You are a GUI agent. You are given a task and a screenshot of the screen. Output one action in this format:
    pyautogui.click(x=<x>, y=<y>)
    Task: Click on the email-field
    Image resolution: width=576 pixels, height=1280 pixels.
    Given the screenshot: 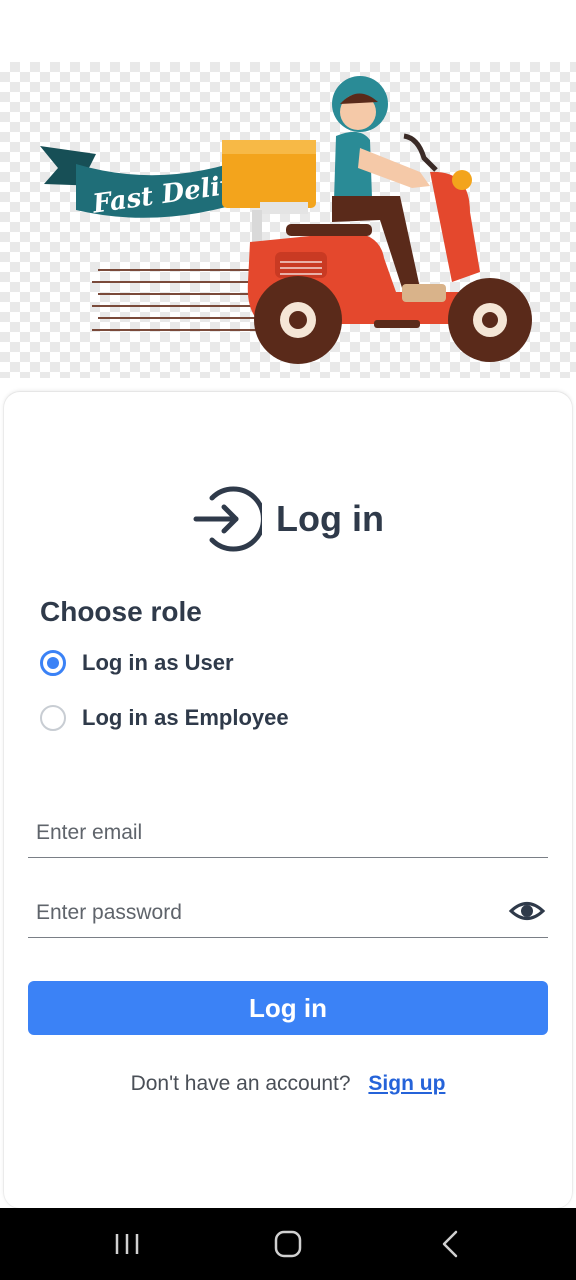 What is the action you would take?
    pyautogui.click(x=288, y=833)
    